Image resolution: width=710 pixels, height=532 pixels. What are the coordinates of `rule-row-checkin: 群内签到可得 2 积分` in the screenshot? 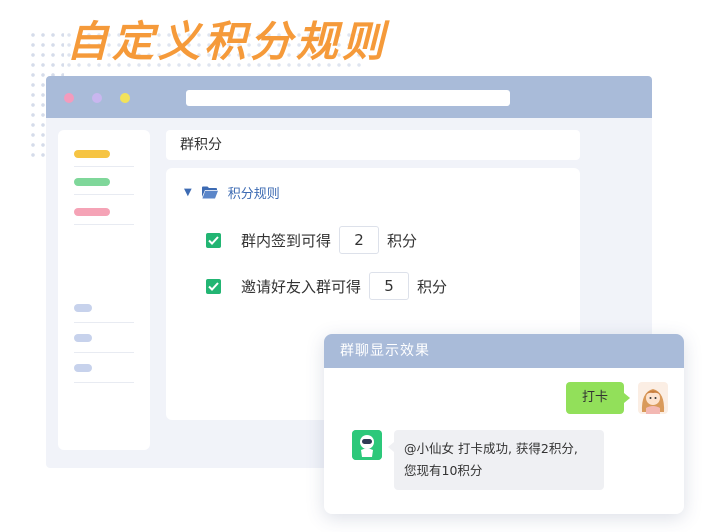 It's located at (311, 240).